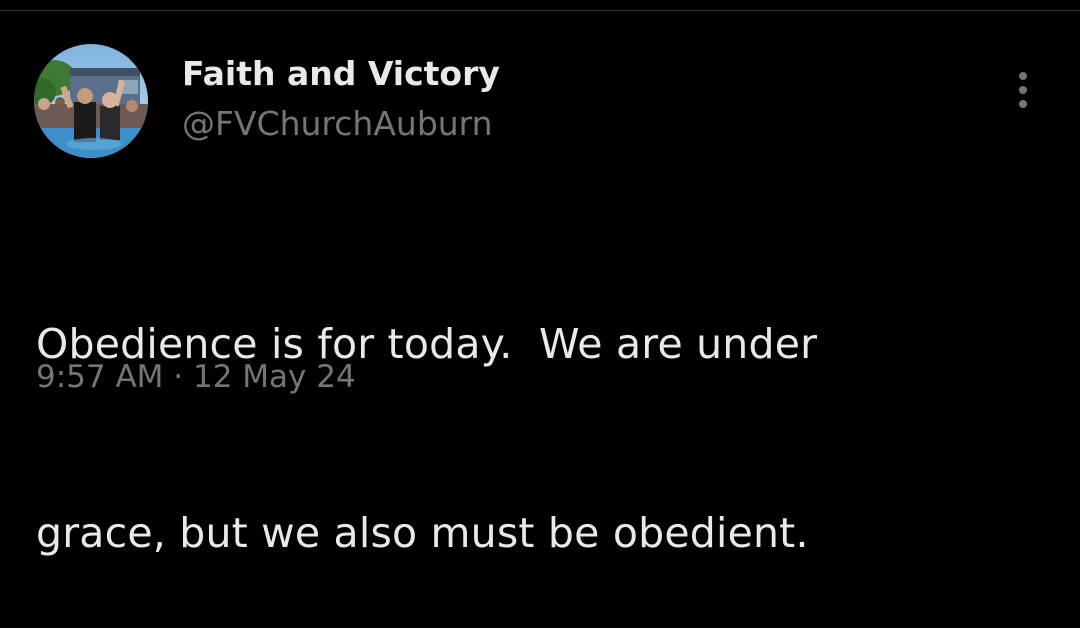 The height and width of the screenshot is (628, 1080). I want to click on top-divider, so click(540, 10).